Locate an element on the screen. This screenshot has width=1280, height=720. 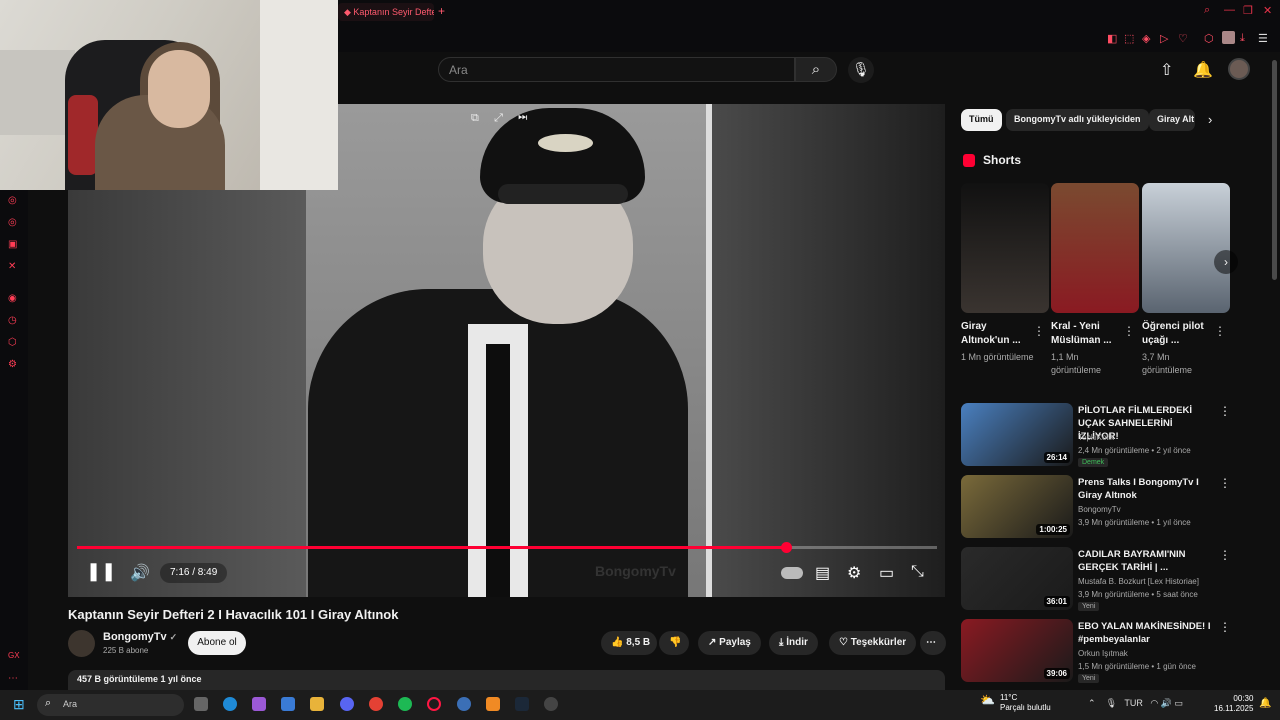
volume-icon: 🔊 is located at coordinates (140, 573).